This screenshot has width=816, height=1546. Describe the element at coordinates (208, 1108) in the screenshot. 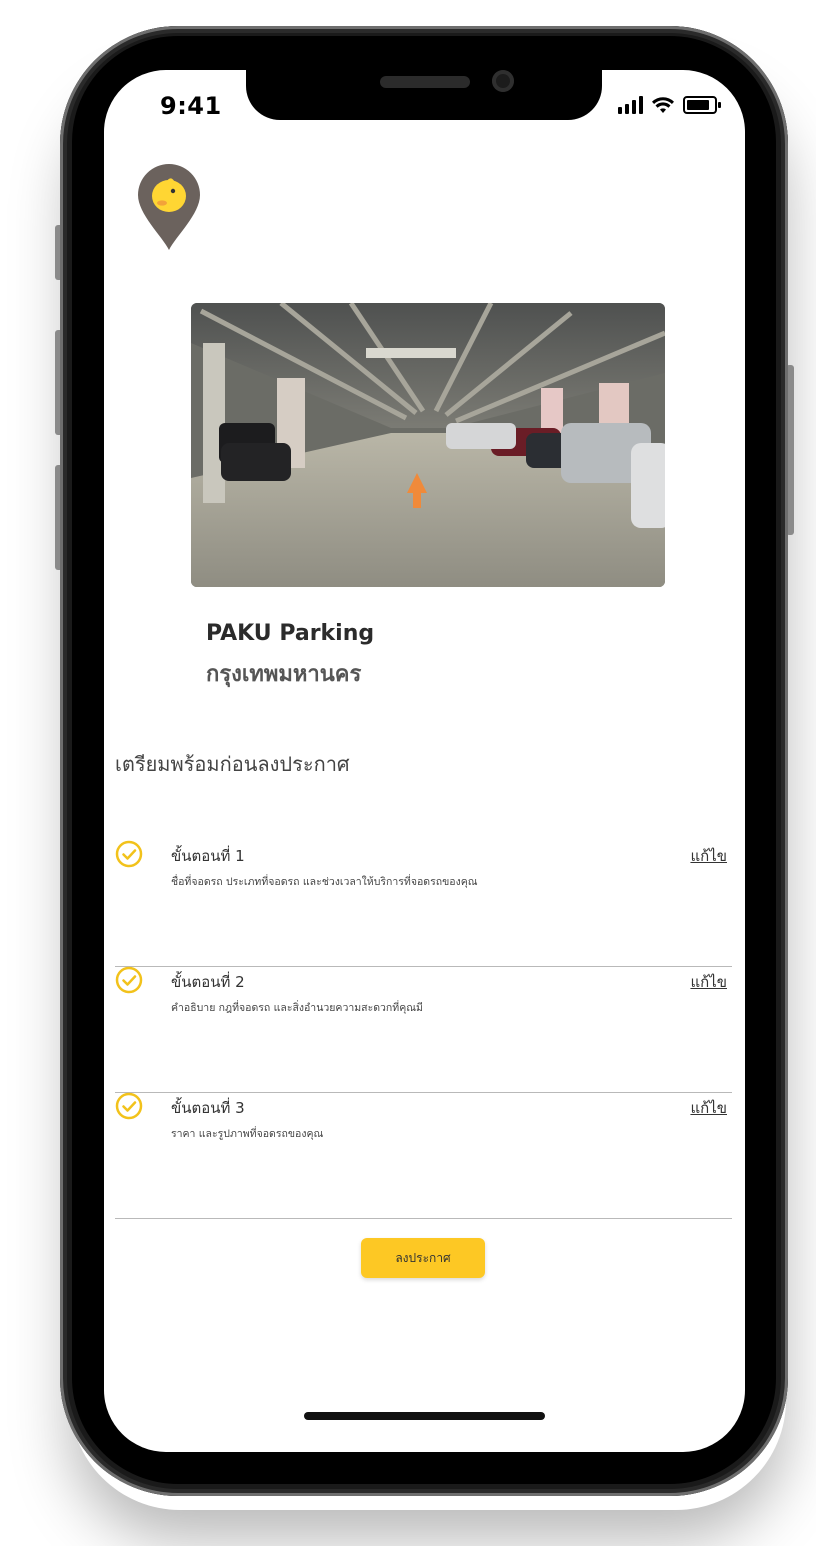

I see `step-title: ขั้นตอนที่ 3` at that location.